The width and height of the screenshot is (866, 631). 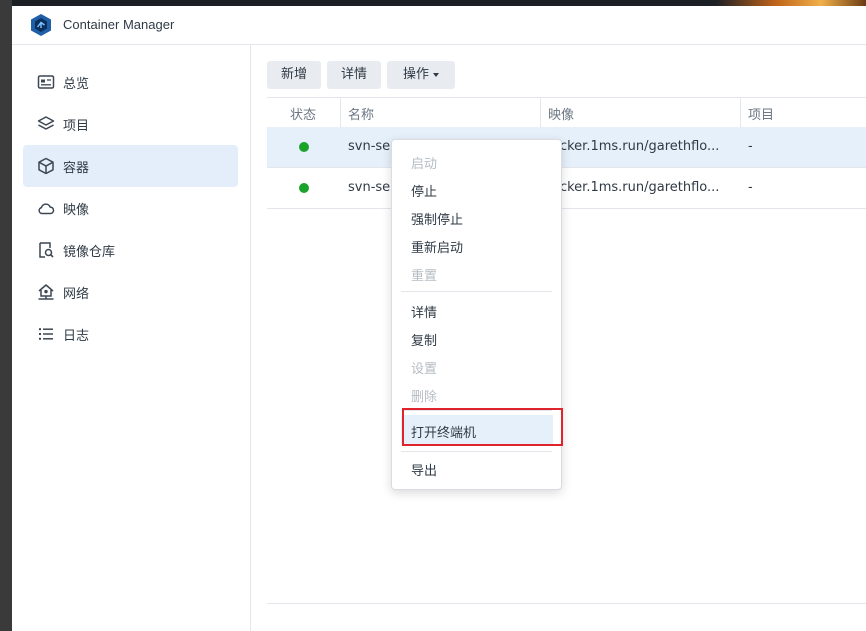 I want to click on menu-item-reset: 重置, so click(x=476, y=273).